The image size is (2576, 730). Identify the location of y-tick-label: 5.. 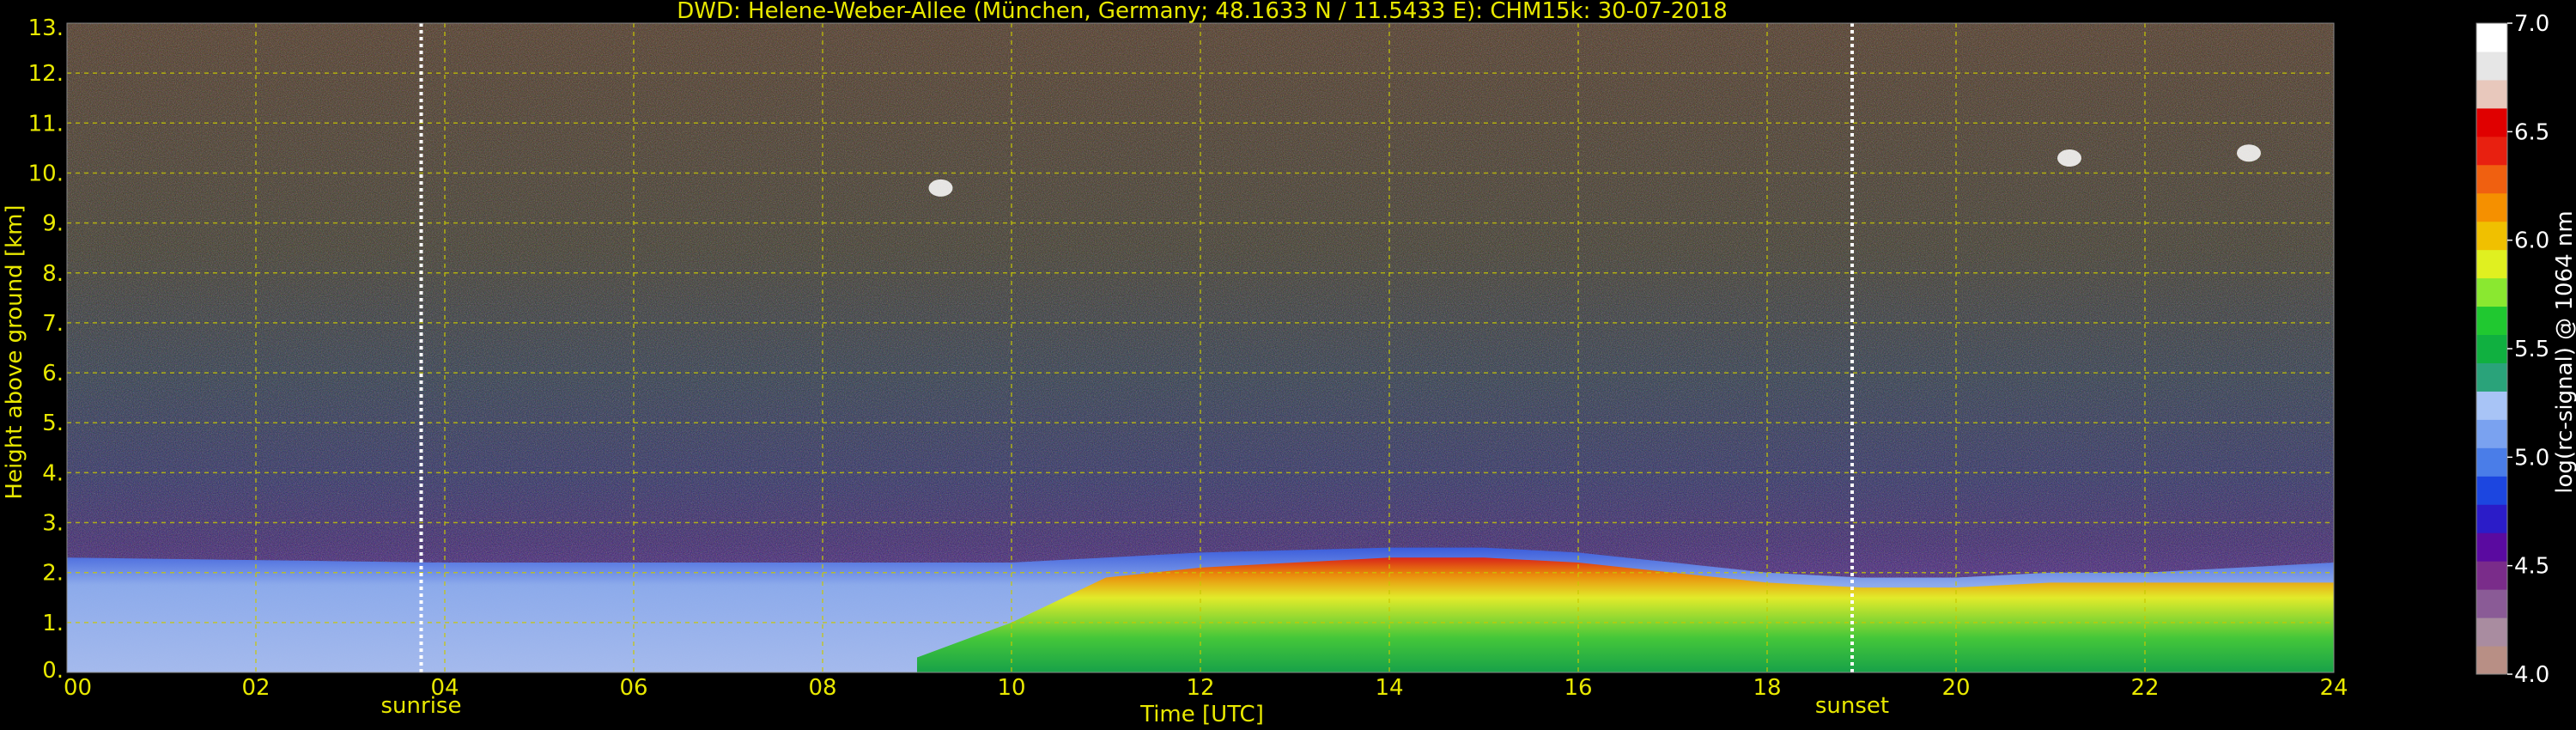
(53, 423).